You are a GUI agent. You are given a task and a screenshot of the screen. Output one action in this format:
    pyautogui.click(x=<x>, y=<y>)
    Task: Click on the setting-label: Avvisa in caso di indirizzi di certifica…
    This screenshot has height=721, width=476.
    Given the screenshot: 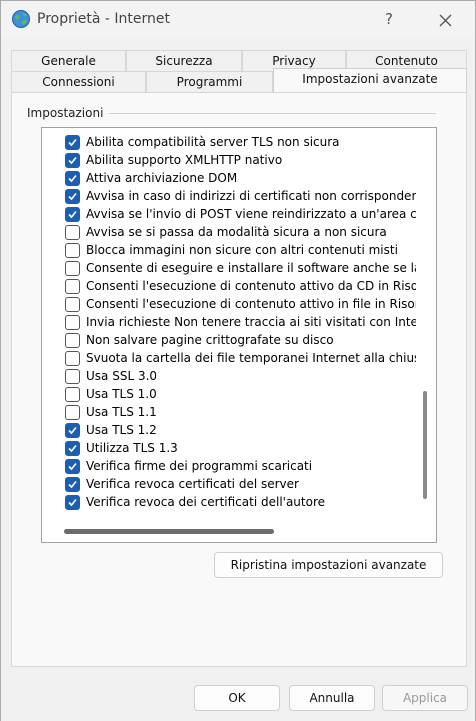 What is the action you would take?
    pyautogui.click(x=251, y=196)
    